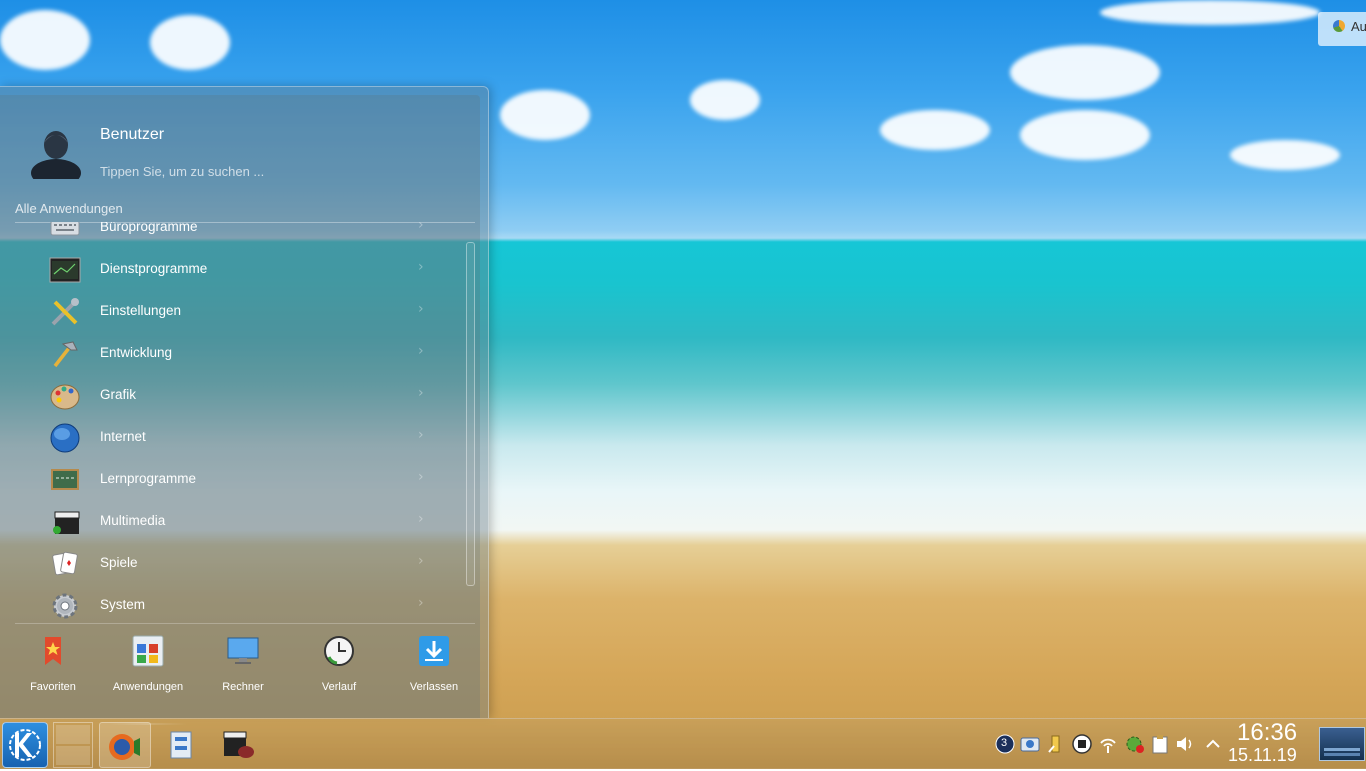  I want to click on category-item-bueroprogramme: Büroprogramme ›, so click(230, 235).